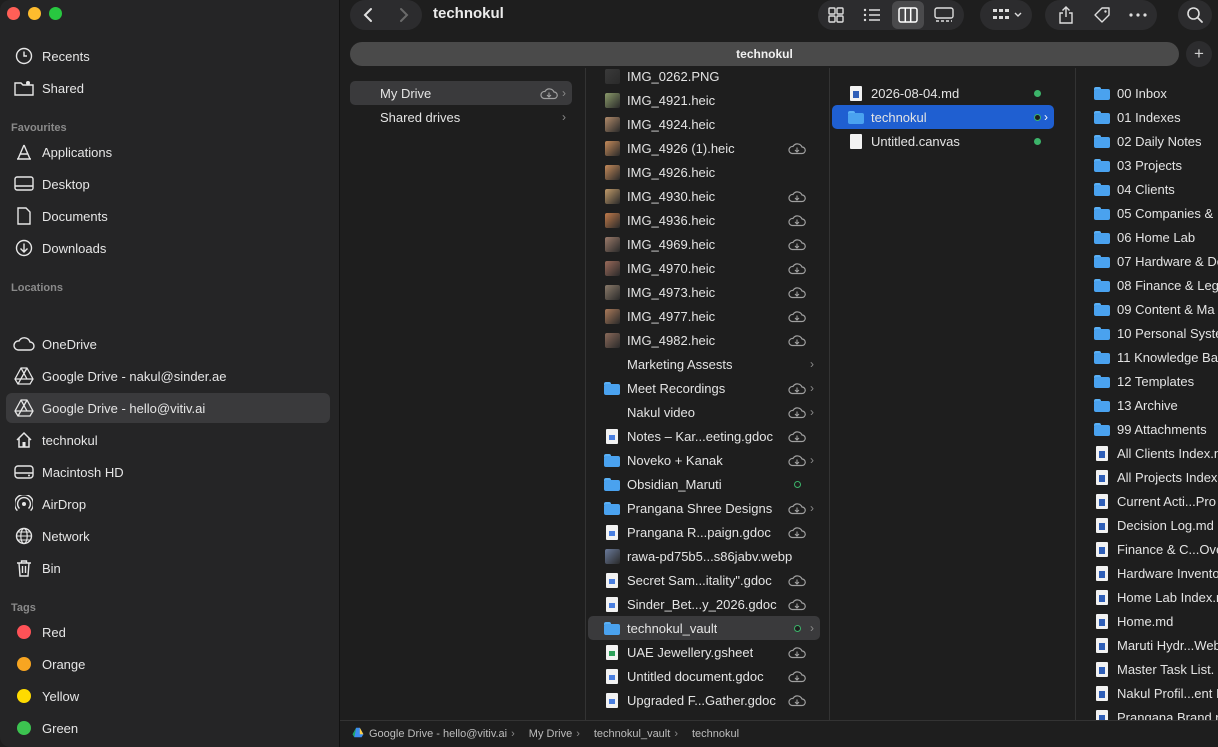 The image size is (1218, 747). I want to click on list-item-01-indexes: 01 Indexes, so click(1148, 117).